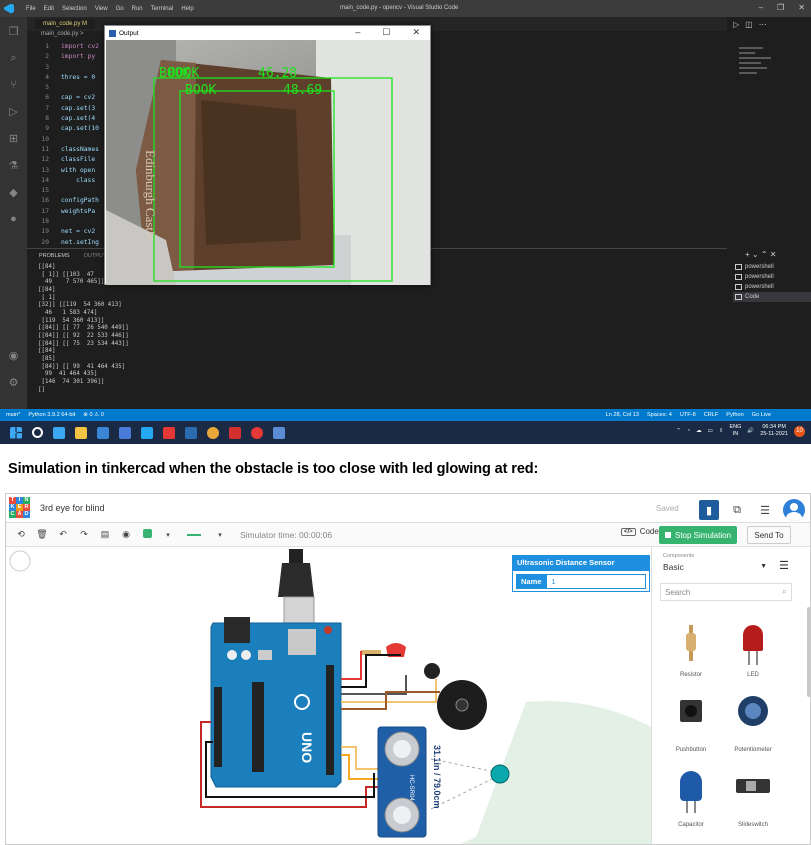  Describe the element at coordinates (386, 32) in the screenshot. I see `maximize-icon: ☐` at that location.